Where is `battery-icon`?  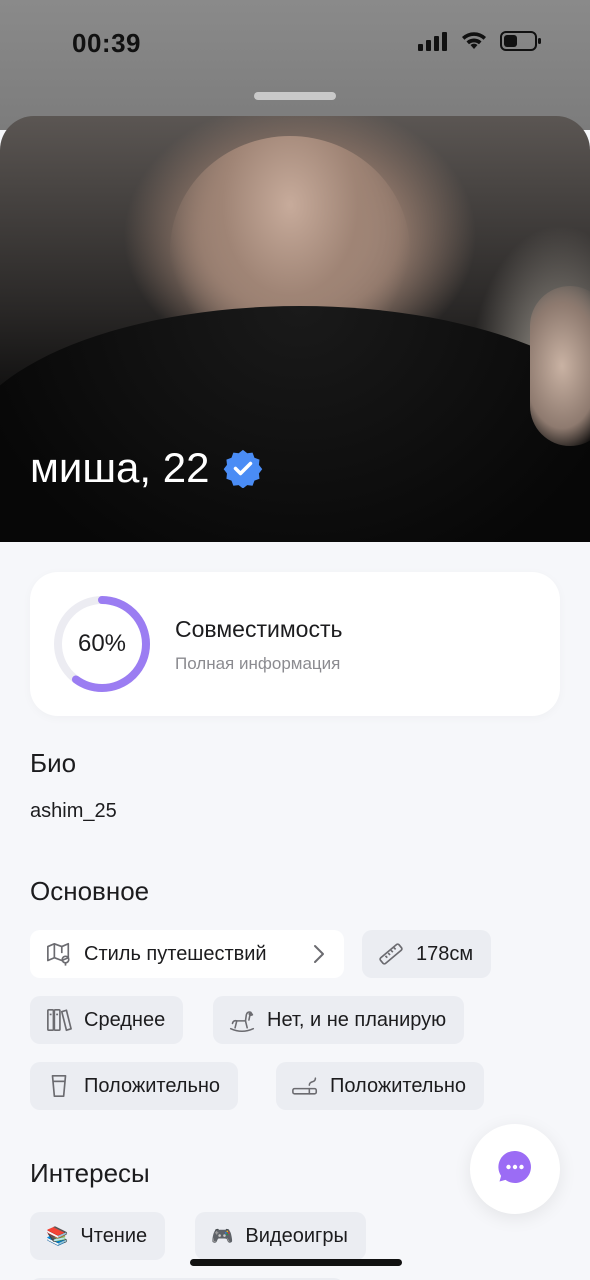
battery-icon is located at coordinates (521, 43).